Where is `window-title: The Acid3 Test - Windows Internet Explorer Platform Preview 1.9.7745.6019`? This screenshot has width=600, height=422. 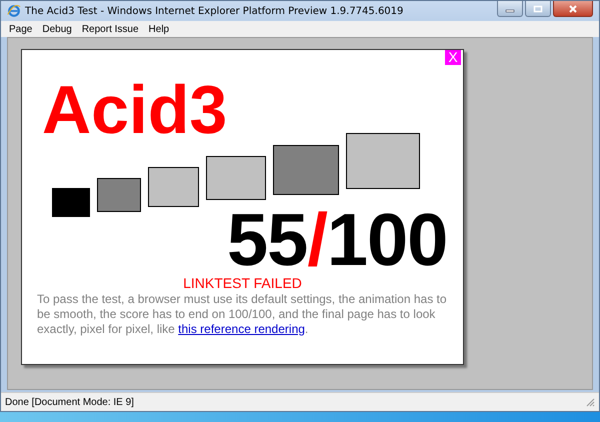 window-title: The Acid3 Test - Windows Internet Explorer Platform Preview 1.9.7745.6019 is located at coordinates (214, 11).